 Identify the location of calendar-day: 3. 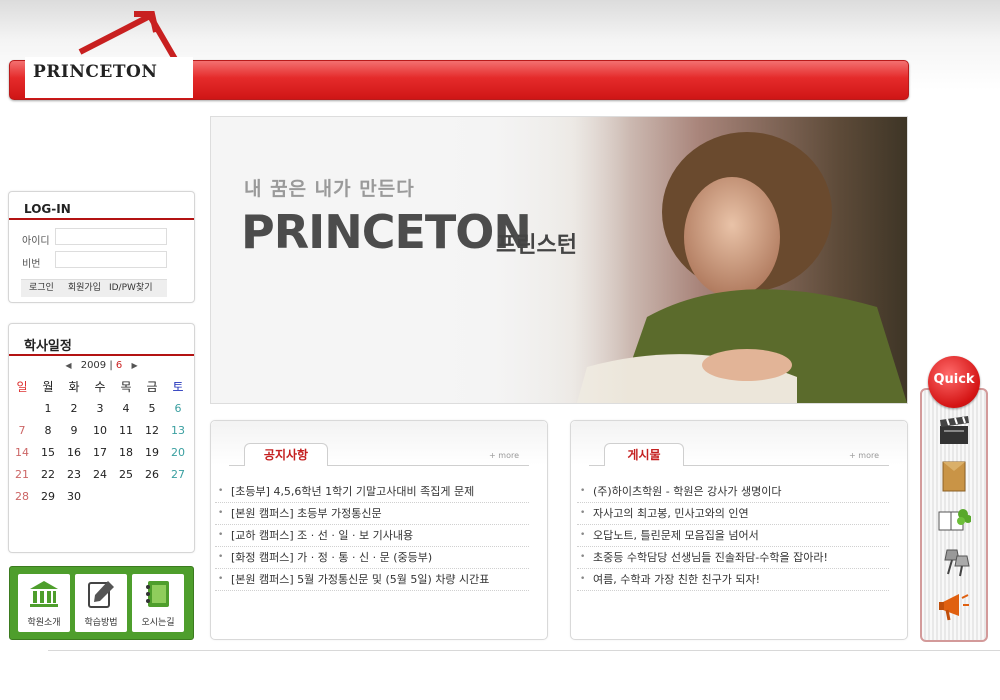
(100, 409).